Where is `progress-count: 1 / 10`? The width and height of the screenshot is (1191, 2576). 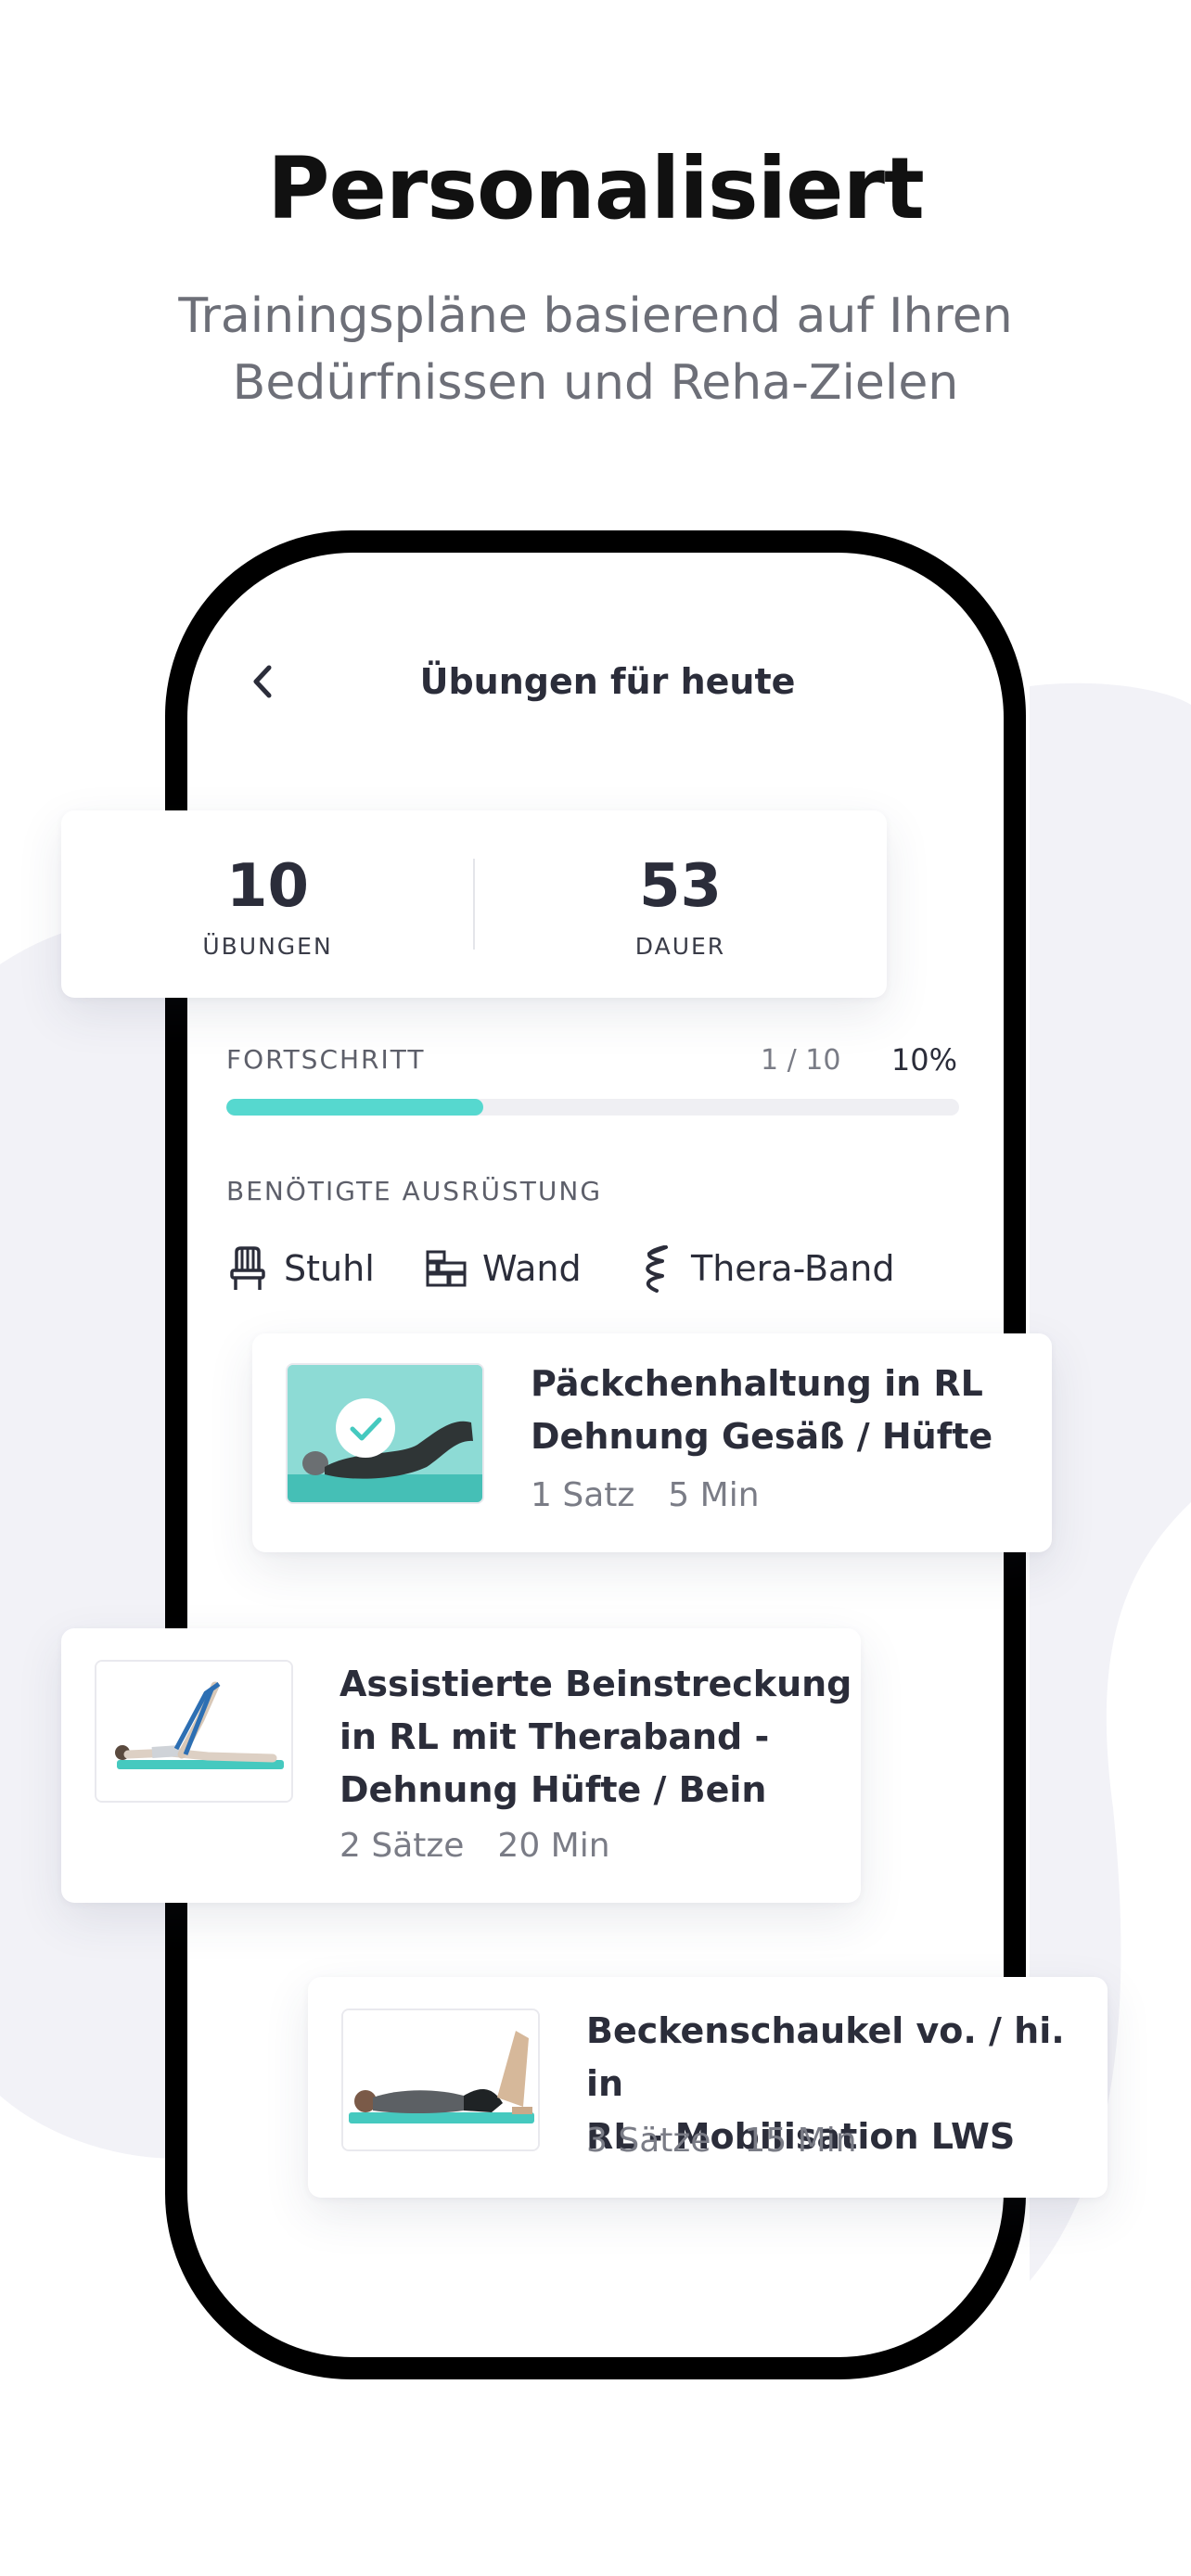 progress-count: 1 / 10 is located at coordinates (801, 1060).